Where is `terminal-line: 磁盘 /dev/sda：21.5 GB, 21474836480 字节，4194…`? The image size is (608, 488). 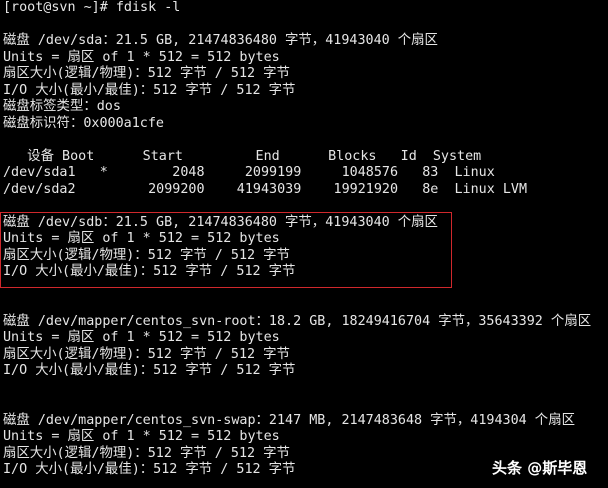
terminal-line: 磁盘 /dev/sda：21.5 GB, 21474836480 字节，4194… is located at coordinates (220, 40).